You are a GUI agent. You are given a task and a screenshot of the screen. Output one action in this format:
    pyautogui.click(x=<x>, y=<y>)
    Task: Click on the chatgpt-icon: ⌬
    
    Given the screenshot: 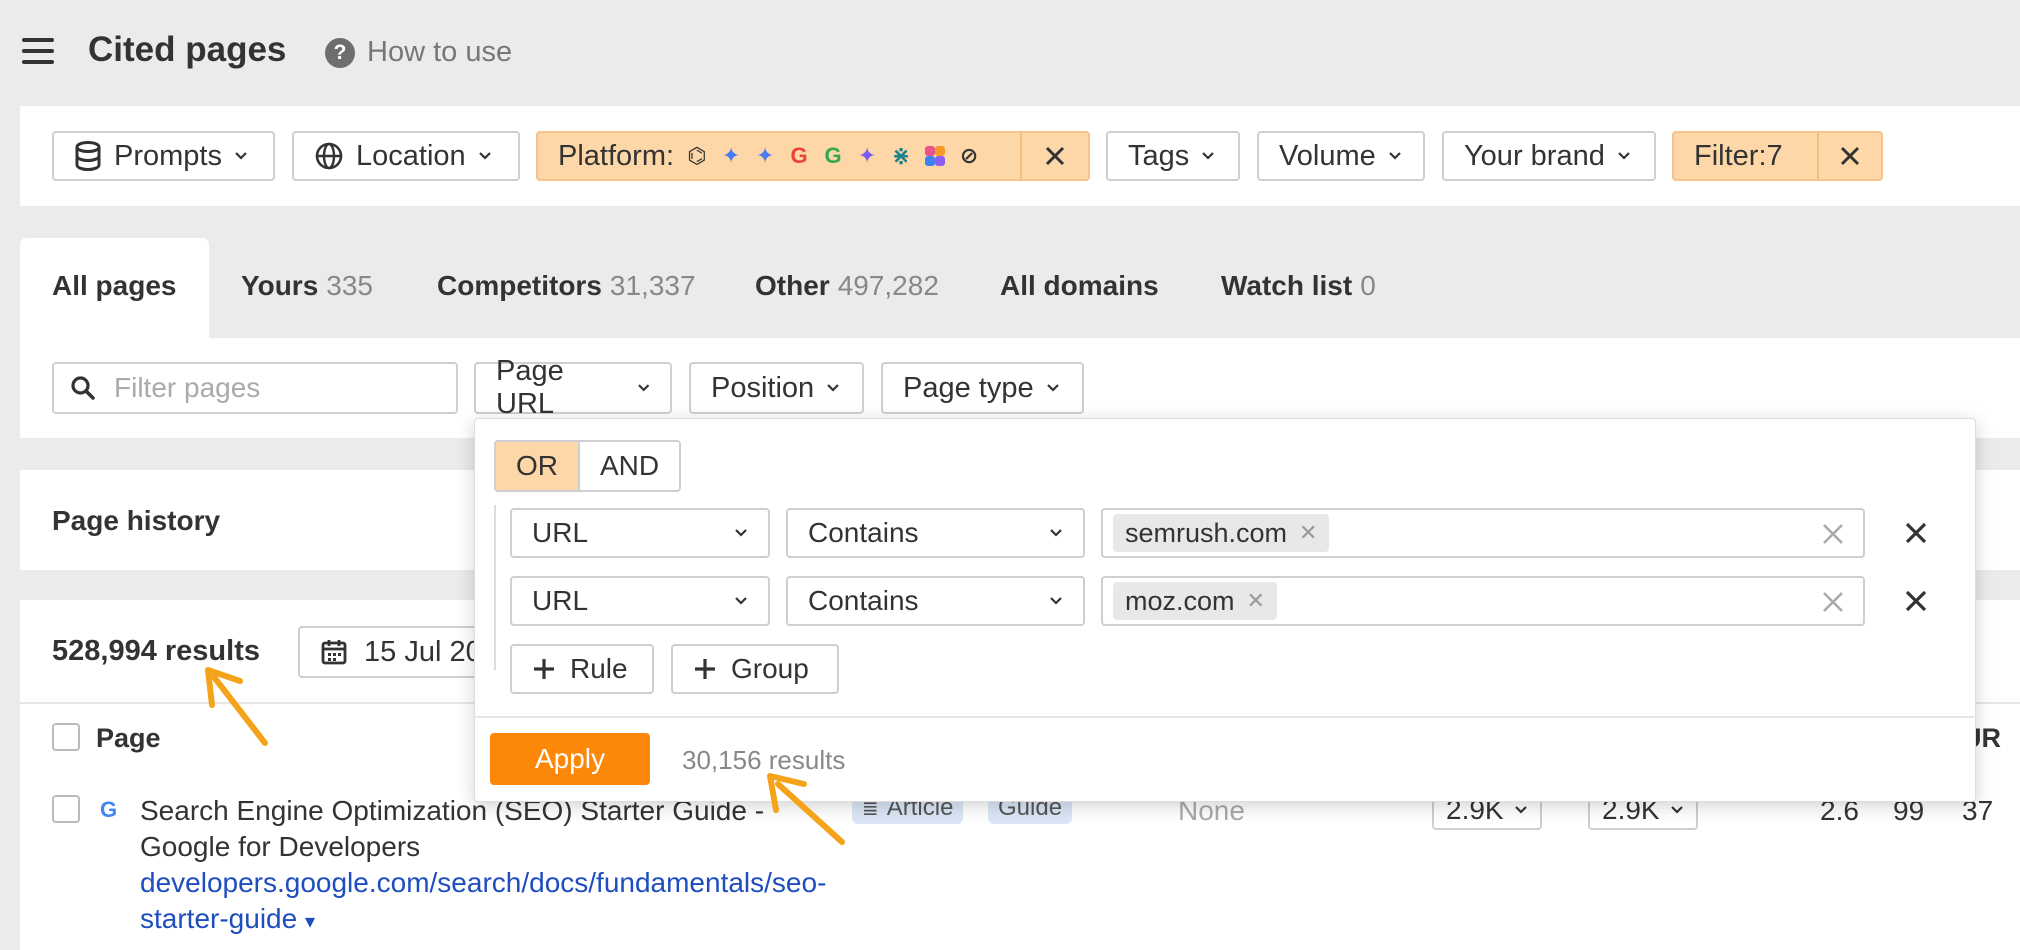 What is the action you would take?
    pyautogui.click(x=697, y=155)
    